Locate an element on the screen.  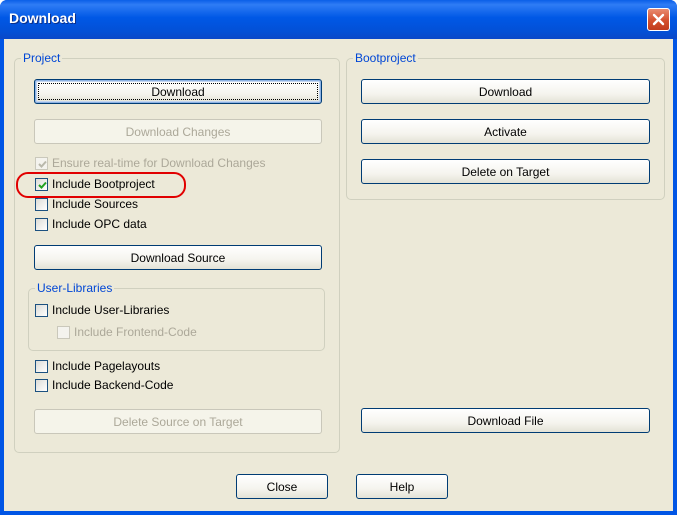
user-libraries-group: User-Libraries is located at coordinates (176, 316).